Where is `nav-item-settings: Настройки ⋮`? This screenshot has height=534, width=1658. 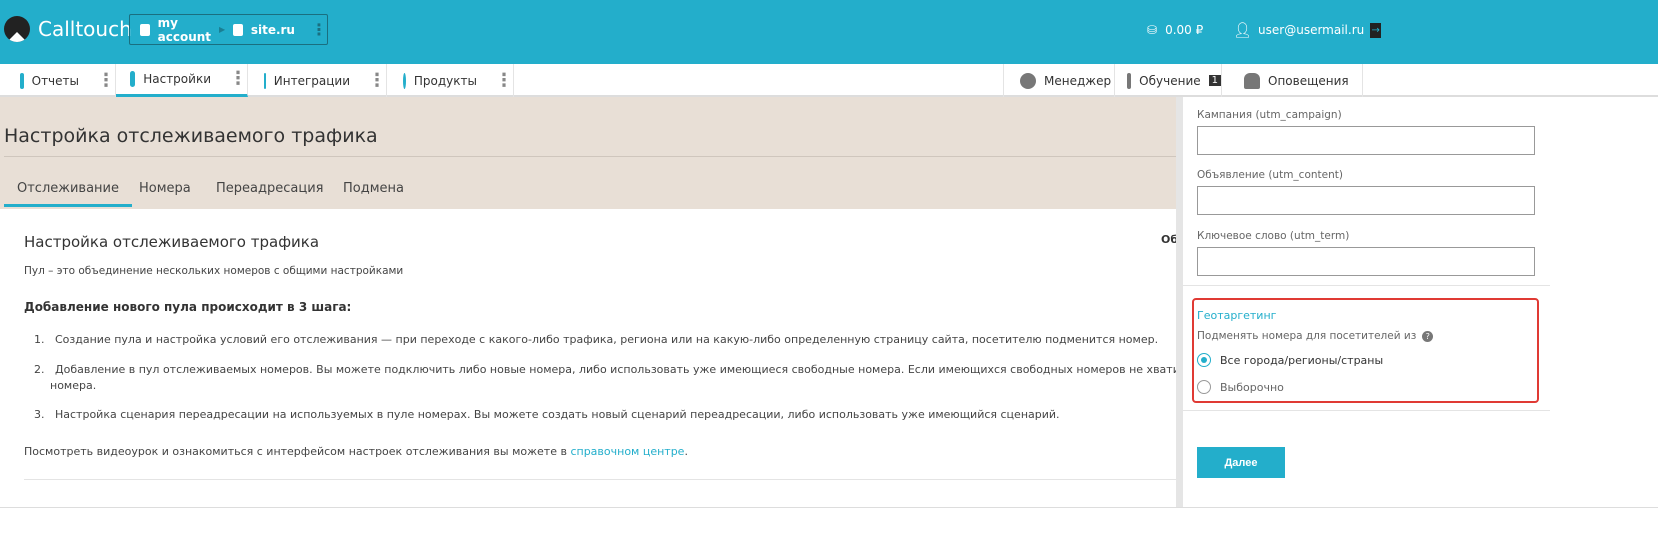 nav-item-settings: Настройки ⋮ is located at coordinates (182, 80).